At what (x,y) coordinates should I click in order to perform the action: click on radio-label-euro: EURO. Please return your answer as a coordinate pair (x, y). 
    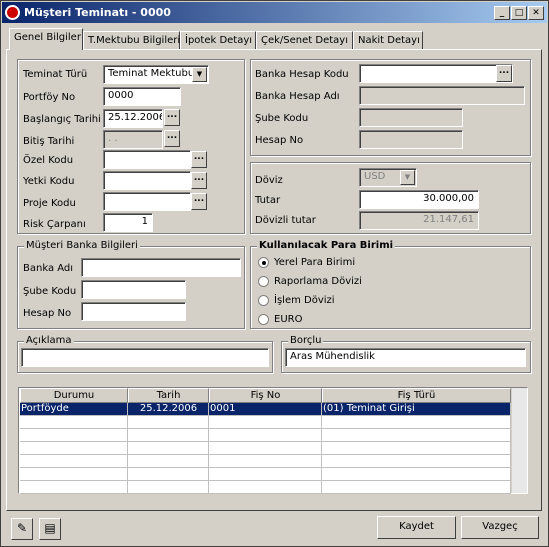
    Looking at the image, I should click on (288, 319).